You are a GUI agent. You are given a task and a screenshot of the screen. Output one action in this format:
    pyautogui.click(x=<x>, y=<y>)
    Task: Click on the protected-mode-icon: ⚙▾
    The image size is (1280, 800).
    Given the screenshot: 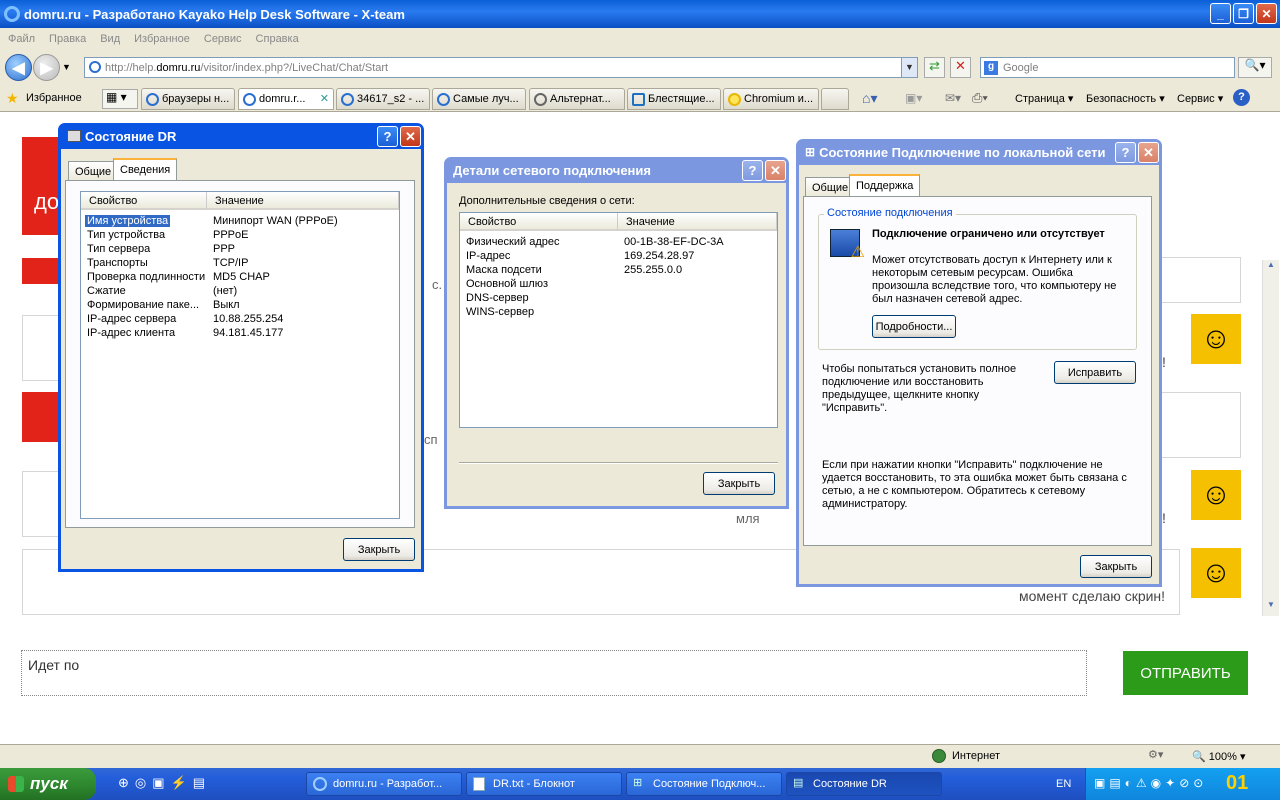 What is the action you would take?
    pyautogui.click(x=1155, y=754)
    